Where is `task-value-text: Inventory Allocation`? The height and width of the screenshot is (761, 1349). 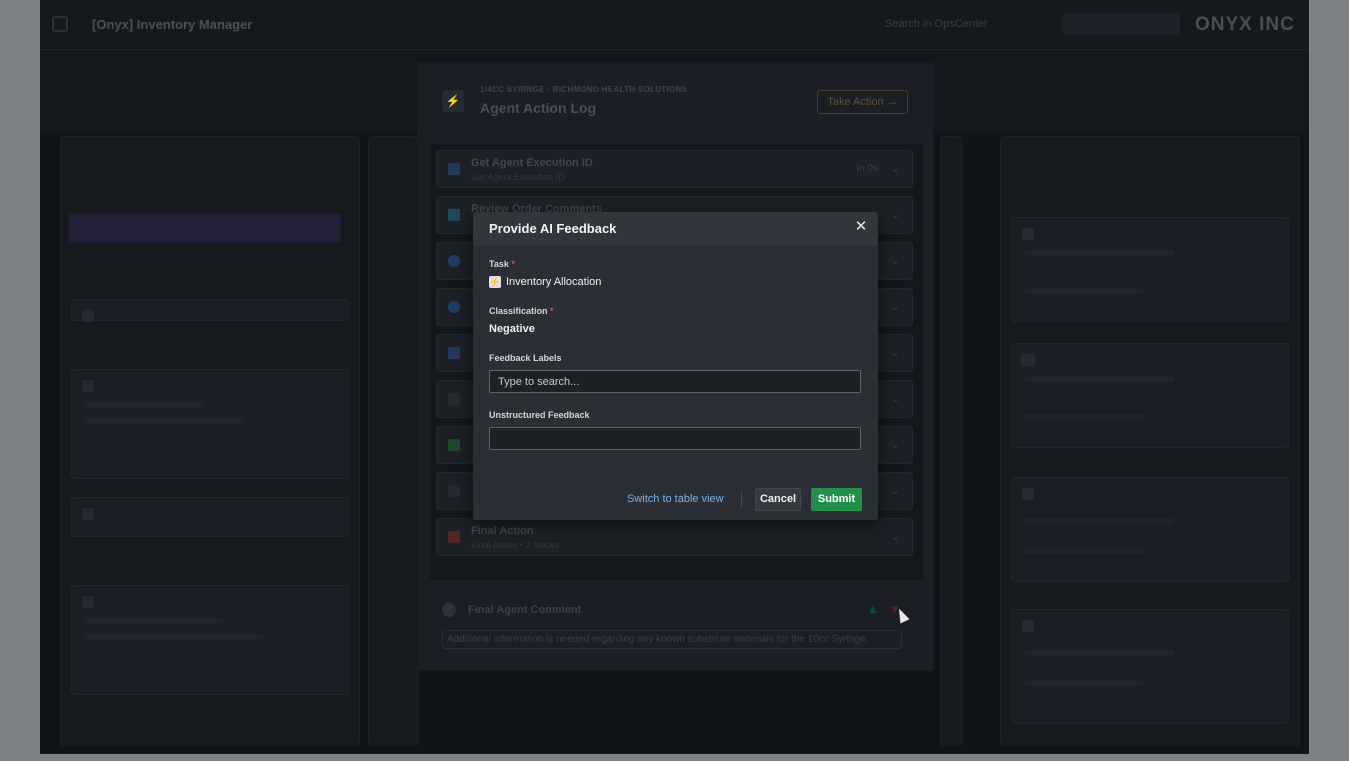
task-value-text: Inventory Allocation is located at coordinates (554, 282).